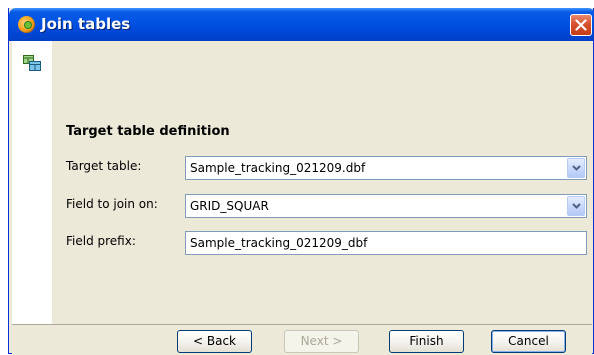 This screenshot has height=355, width=594. I want to click on join-tables-icon, so click(32, 63).